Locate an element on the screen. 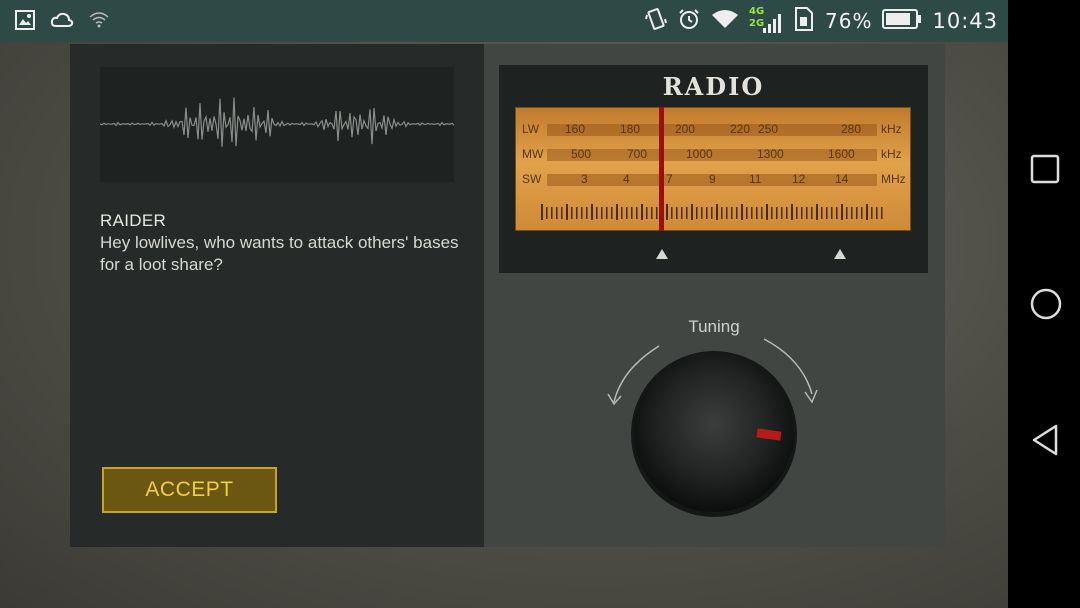 This screenshot has height=608, width=1080. sim-icon is located at coordinates (804, 21).